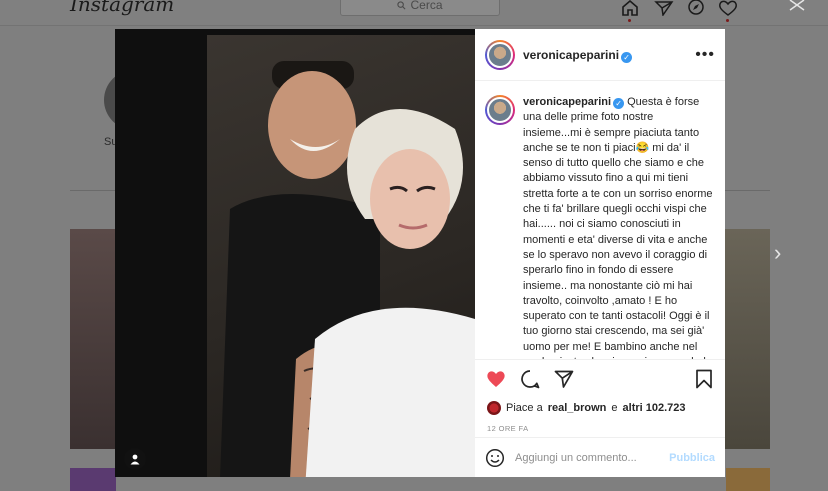 The image size is (828, 491). I want to click on post-timestamp: 12 ORE FA, so click(508, 428).